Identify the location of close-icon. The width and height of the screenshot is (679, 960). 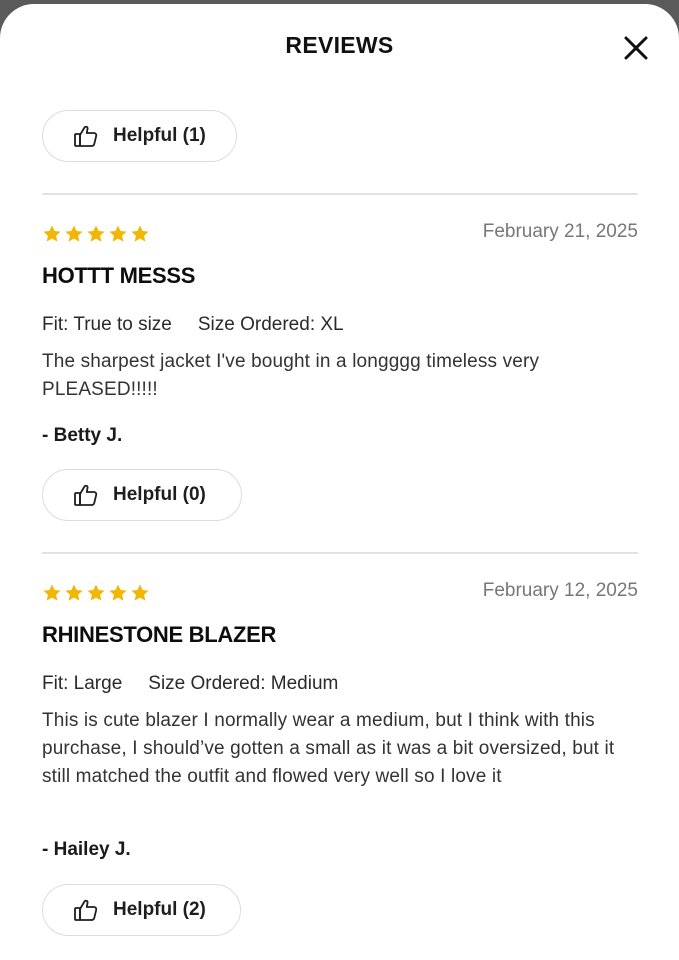
(636, 48).